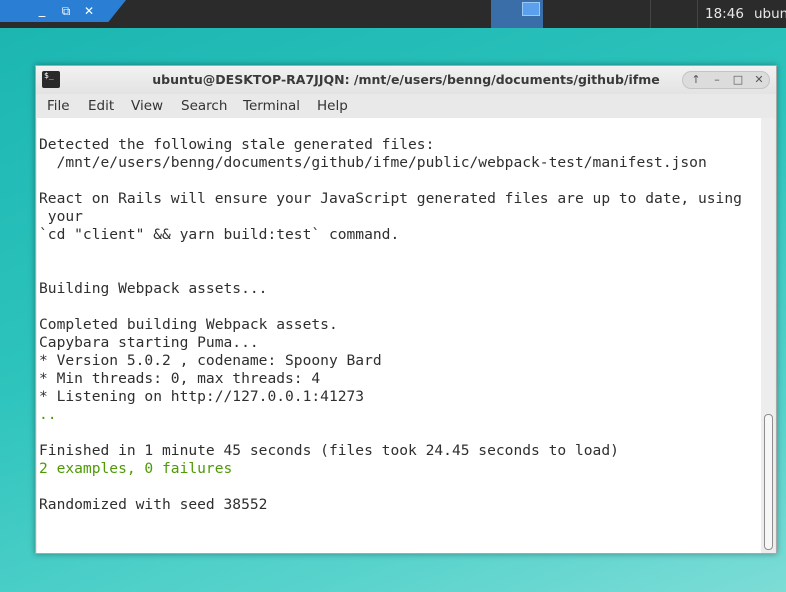 The height and width of the screenshot is (592, 786). What do you see at coordinates (188, 324) in the screenshot?
I see `terminal-line: Completed building Webpack assets.` at bounding box center [188, 324].